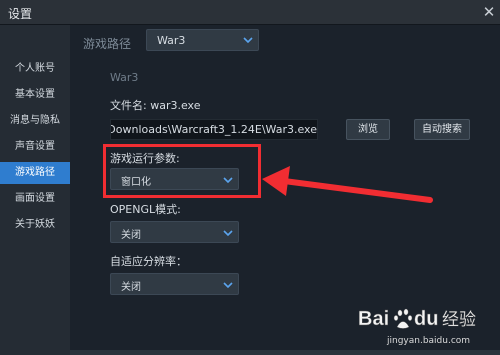  What do you see at coordinates (131, 235) in the screenshot?
I see `opengl-value: 关闭` at bounding box center [131, 235].